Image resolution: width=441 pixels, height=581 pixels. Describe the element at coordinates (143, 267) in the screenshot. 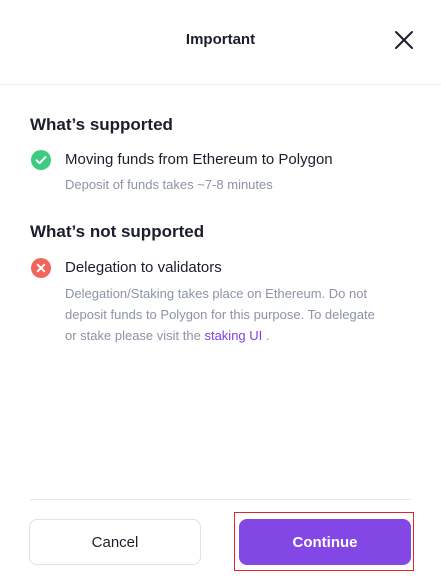

I see `not-supported-item-title: Delegation to validators` at that location.